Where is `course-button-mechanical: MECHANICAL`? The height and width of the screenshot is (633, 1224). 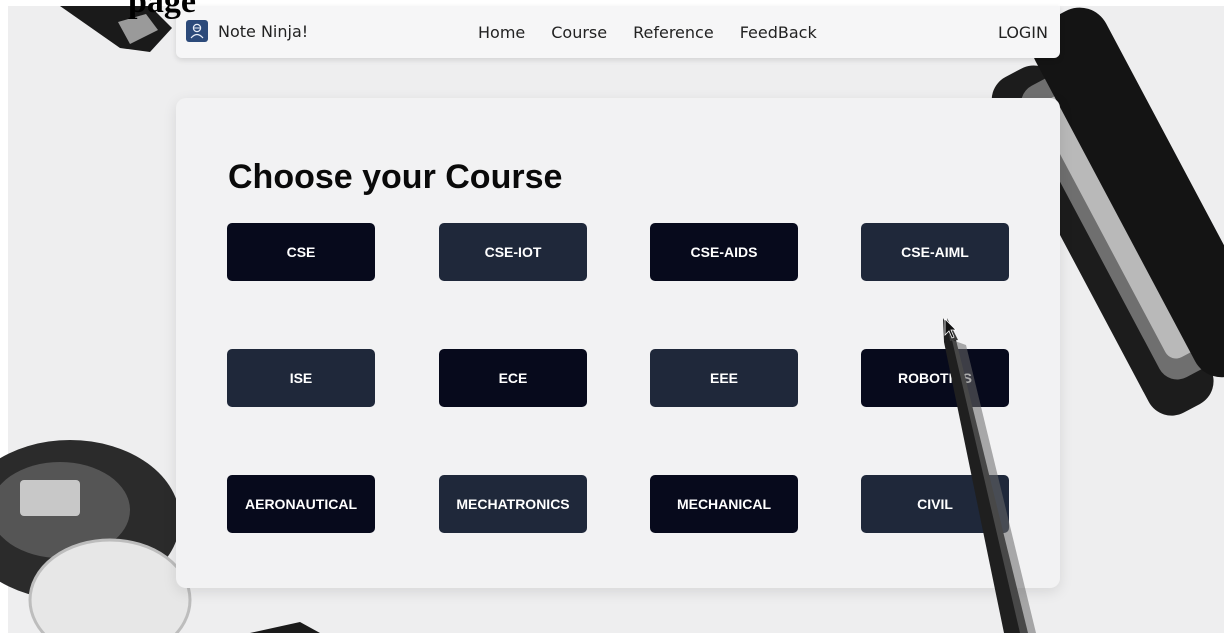
course-button-mechanical: MECHANICAL is located at coordinates (724, 504).